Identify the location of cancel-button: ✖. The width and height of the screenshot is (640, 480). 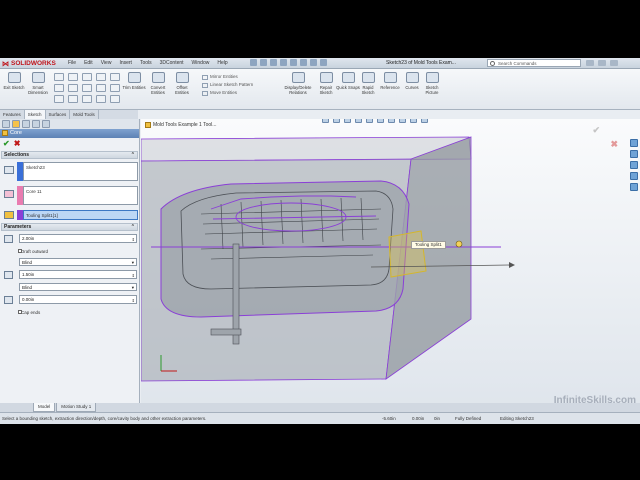
(17, 143).